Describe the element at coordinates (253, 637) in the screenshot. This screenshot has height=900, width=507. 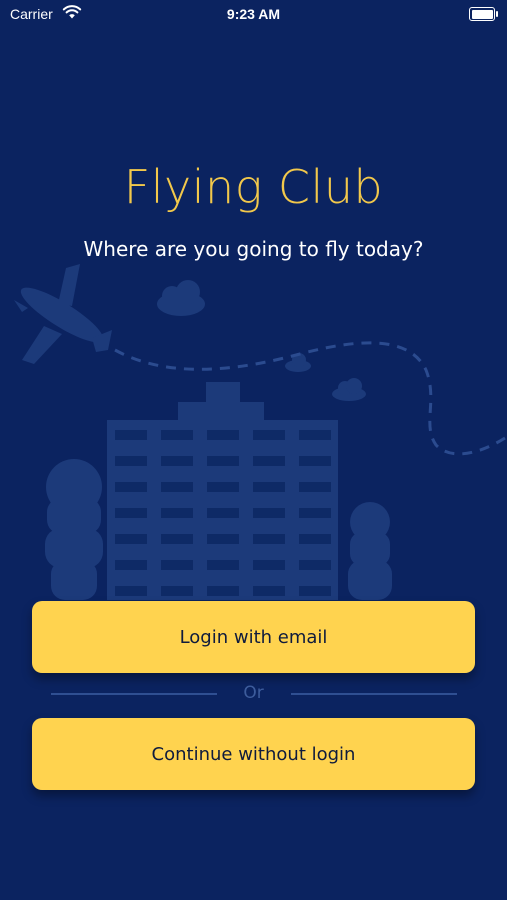
I see `login-with-email-button: Login with email` at that location.